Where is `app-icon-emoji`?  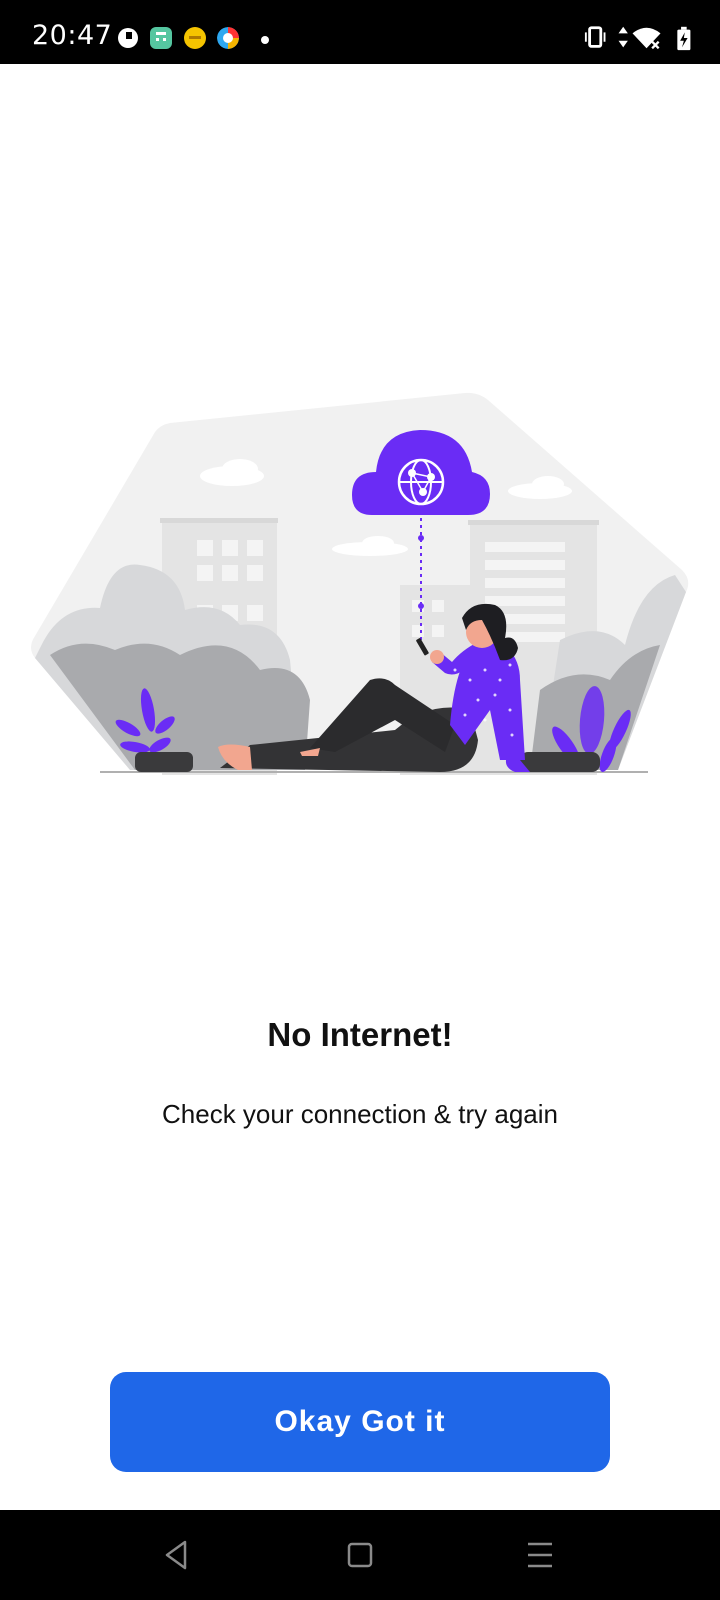
app-icon-emoji is located at coordinates (195, 38).